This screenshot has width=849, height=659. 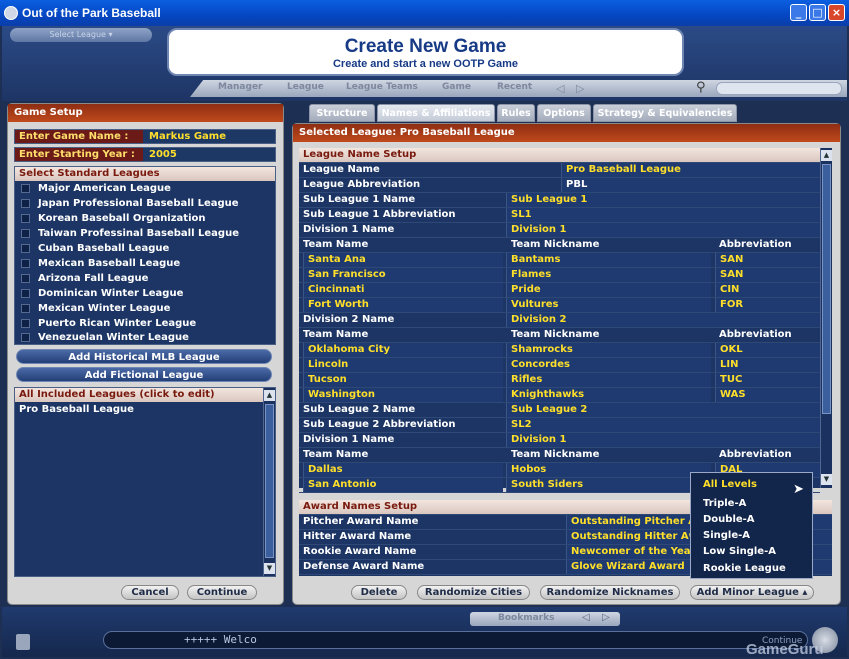 I want to click on cancel-button: Cancel, so click(x=150, y=592).